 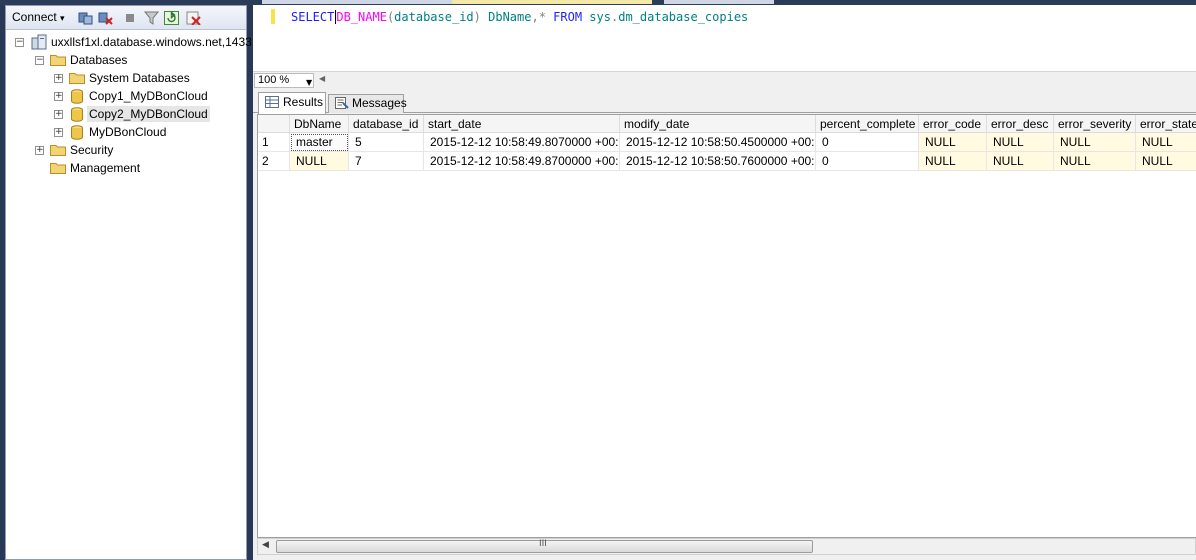 What do you see at coordinates (522, 124) in the screenshot?
I see `column-header: start_date` at bounding box center [522, 124].